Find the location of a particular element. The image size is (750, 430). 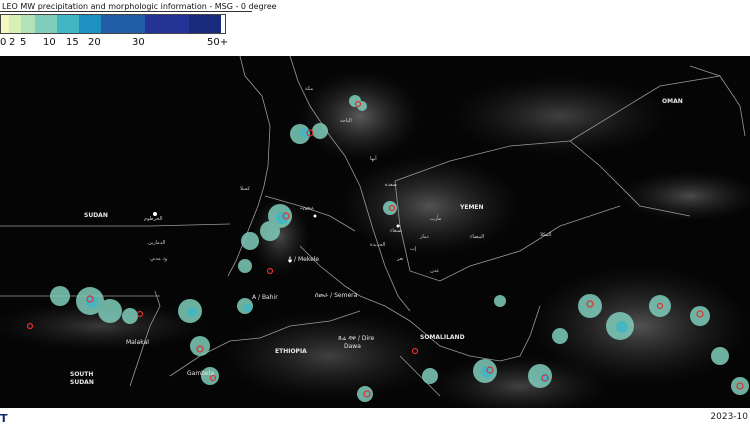

label-mukalla: المكلا is located at coordinates (546, 235).